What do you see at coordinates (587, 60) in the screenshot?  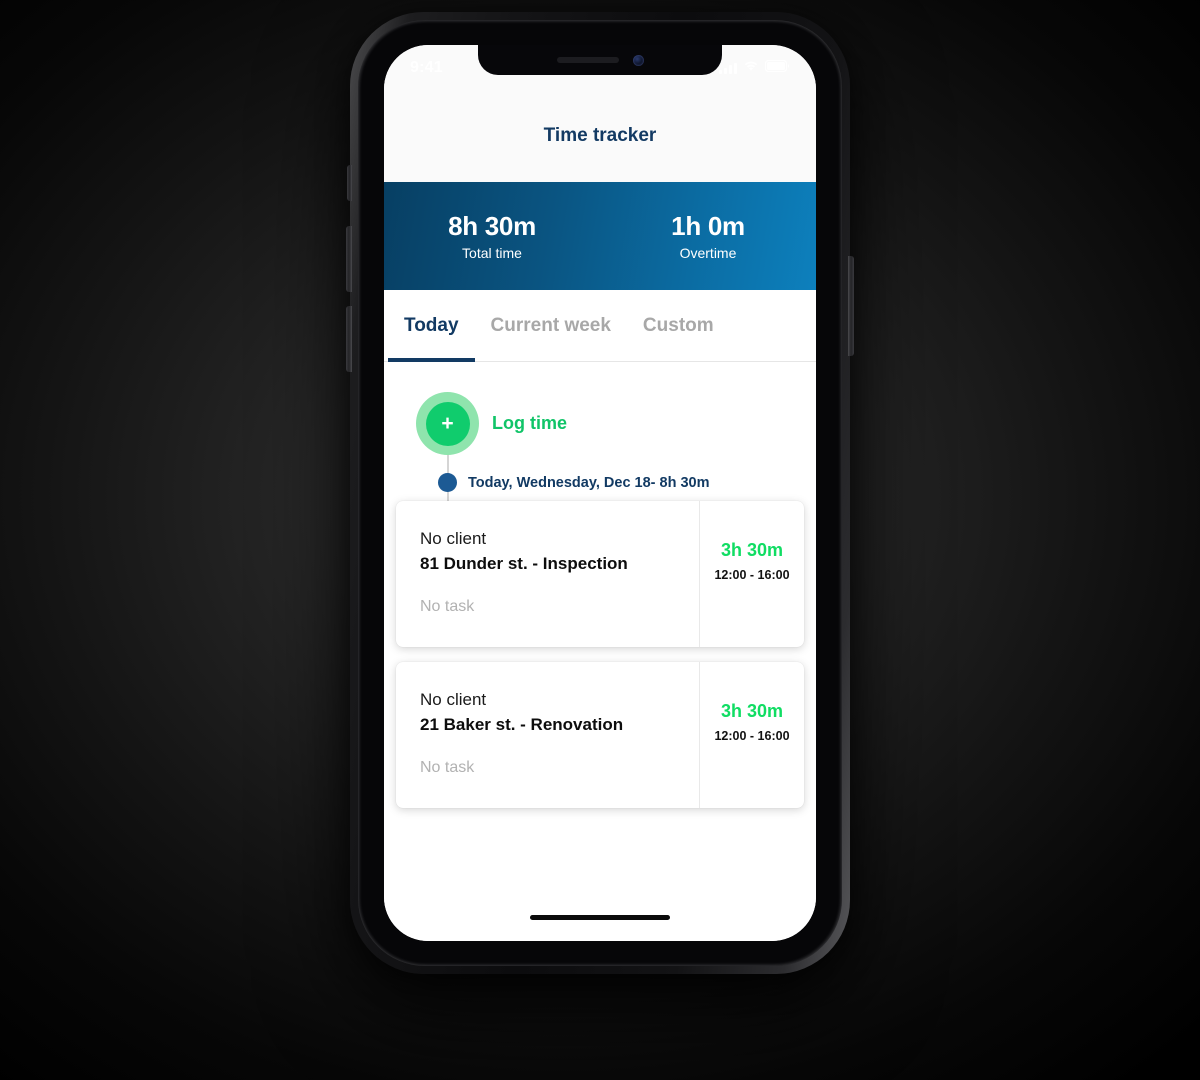 I see `speaker-grille-icon` at bounding box center [587, 60].